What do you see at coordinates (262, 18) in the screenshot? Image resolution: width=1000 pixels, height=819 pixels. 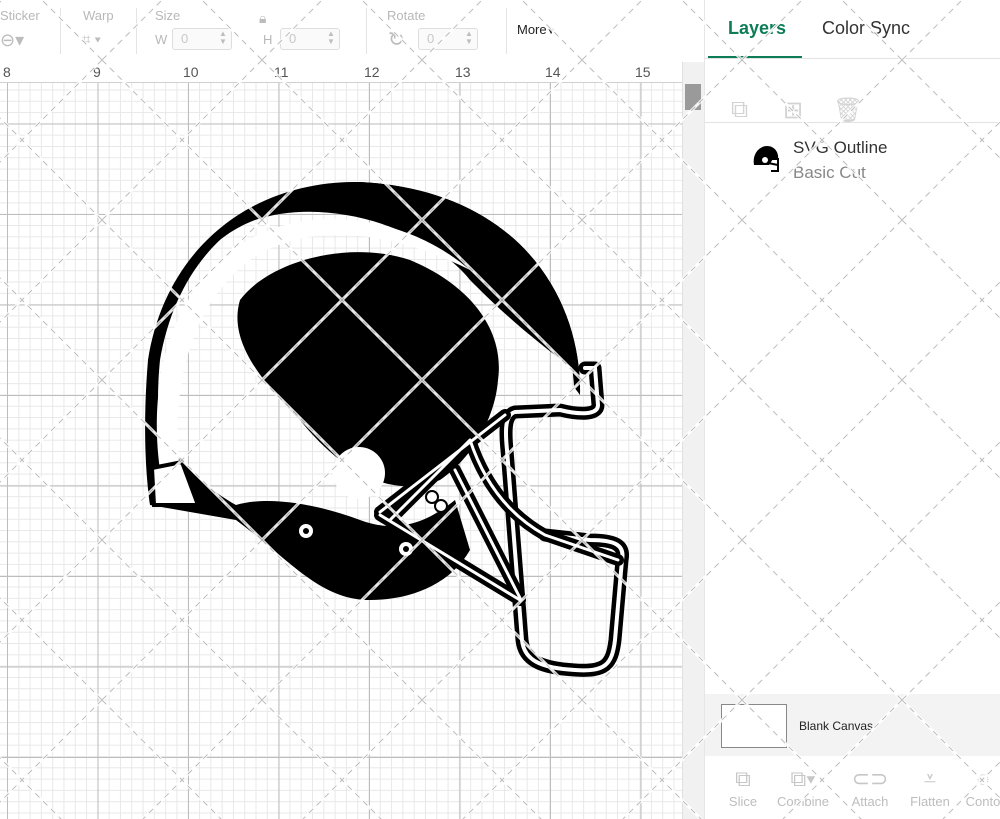 I see `lock-icon: 🔒︎` at bounding box center [262, 18].